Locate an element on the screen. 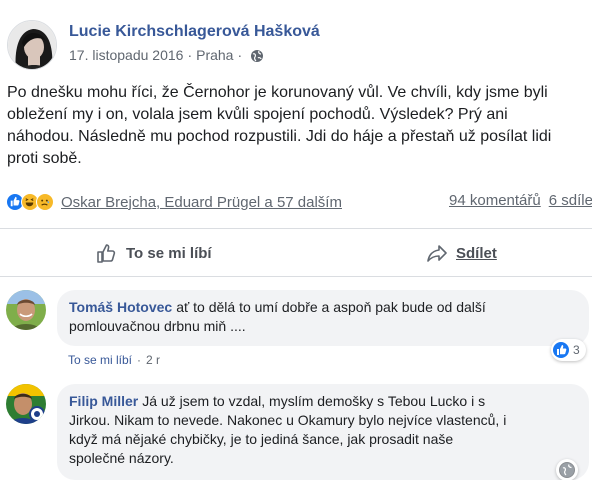  like-reaction-icon is located at coordinates (561, 350).